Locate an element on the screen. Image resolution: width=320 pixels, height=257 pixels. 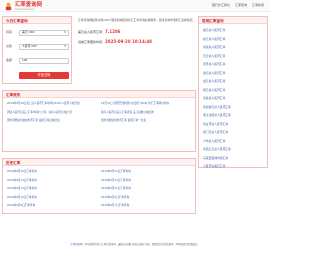
to-currency-value: 人民币 CNY is located at coordinates (30, 46).